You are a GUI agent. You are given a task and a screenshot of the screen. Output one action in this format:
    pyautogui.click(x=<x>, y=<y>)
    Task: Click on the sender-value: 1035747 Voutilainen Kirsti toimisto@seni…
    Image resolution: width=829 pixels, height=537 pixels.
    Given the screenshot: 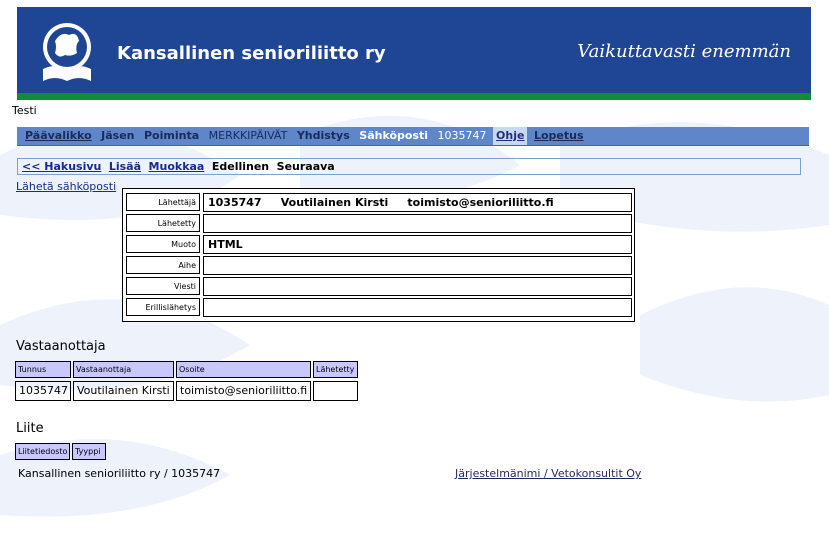 What is the action you would take?
    pyautogui.click(x=417, y=202)
    